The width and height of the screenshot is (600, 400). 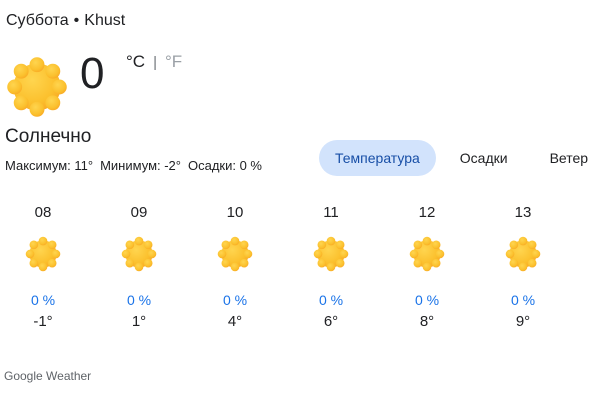 What do you see at coordinates (92, 73) in the screenshot?
I see `current-temperature: 0` at bounding box center [92, 73].